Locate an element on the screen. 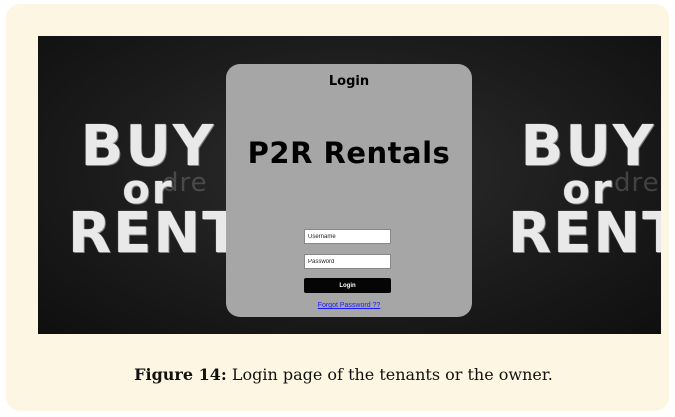  caption-label: Figure 14: is located at coordinates (180, 374).